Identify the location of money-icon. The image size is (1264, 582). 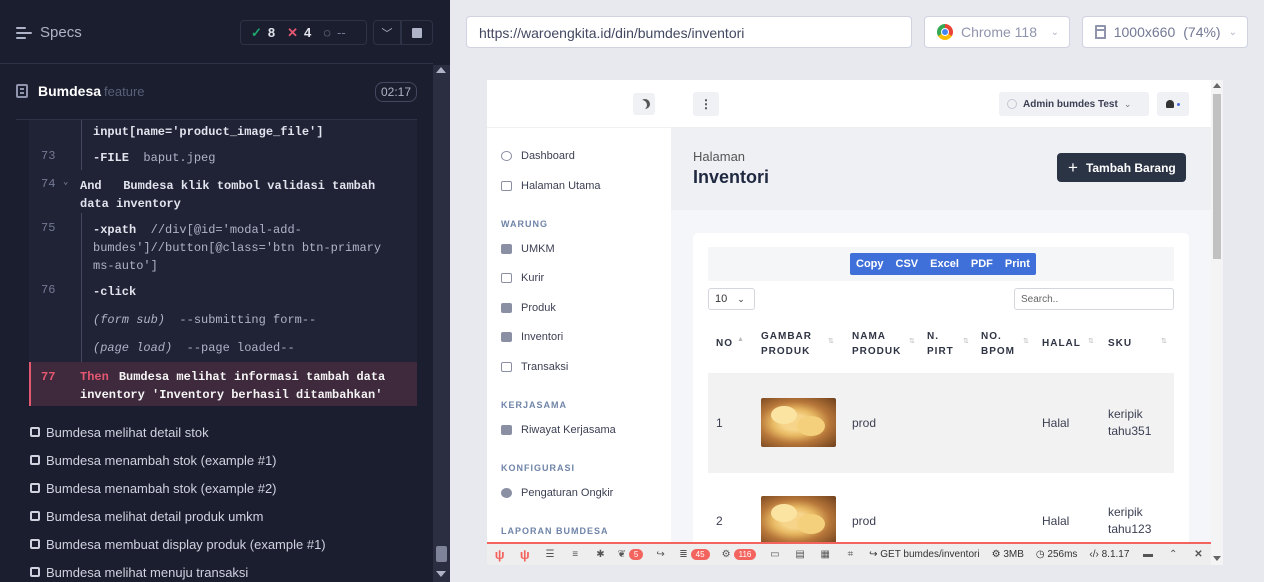
(506, 367).